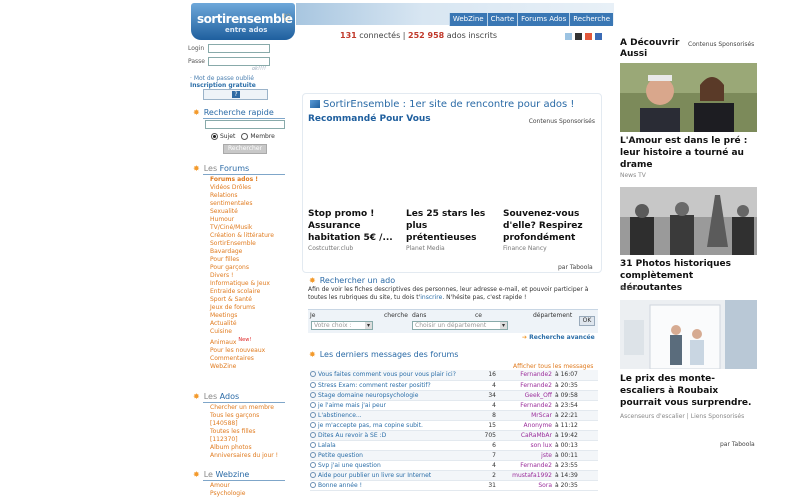 The height and width of the screenshot is (500, 800). I want to click on show-all-messages-link: Afficher tous les messages, so click(553, 366).